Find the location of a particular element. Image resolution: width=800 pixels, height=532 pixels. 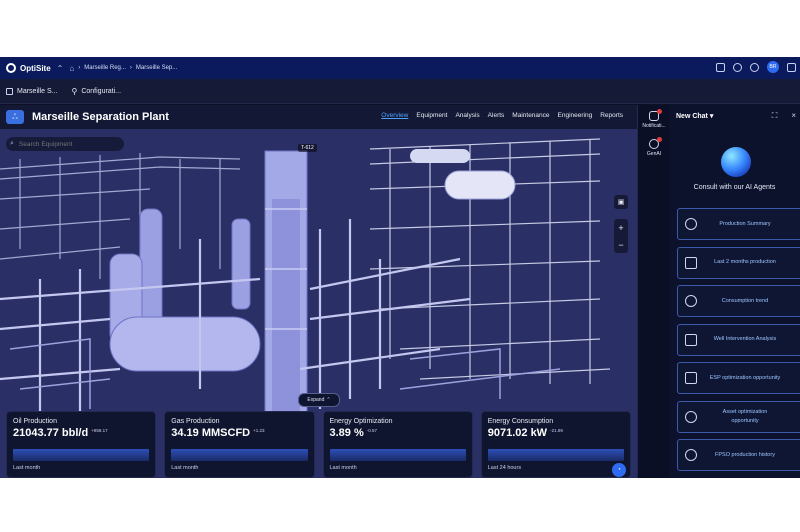

apps-grid-icon is located at coordinates (791, 67).